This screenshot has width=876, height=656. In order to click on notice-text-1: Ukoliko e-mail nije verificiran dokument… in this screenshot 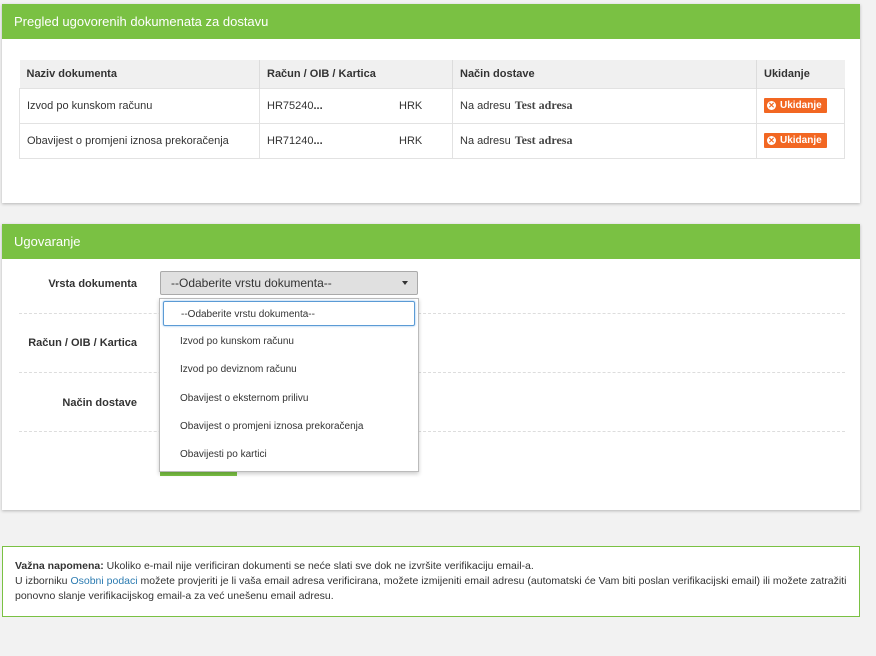, I will do `click(318, 566)`.